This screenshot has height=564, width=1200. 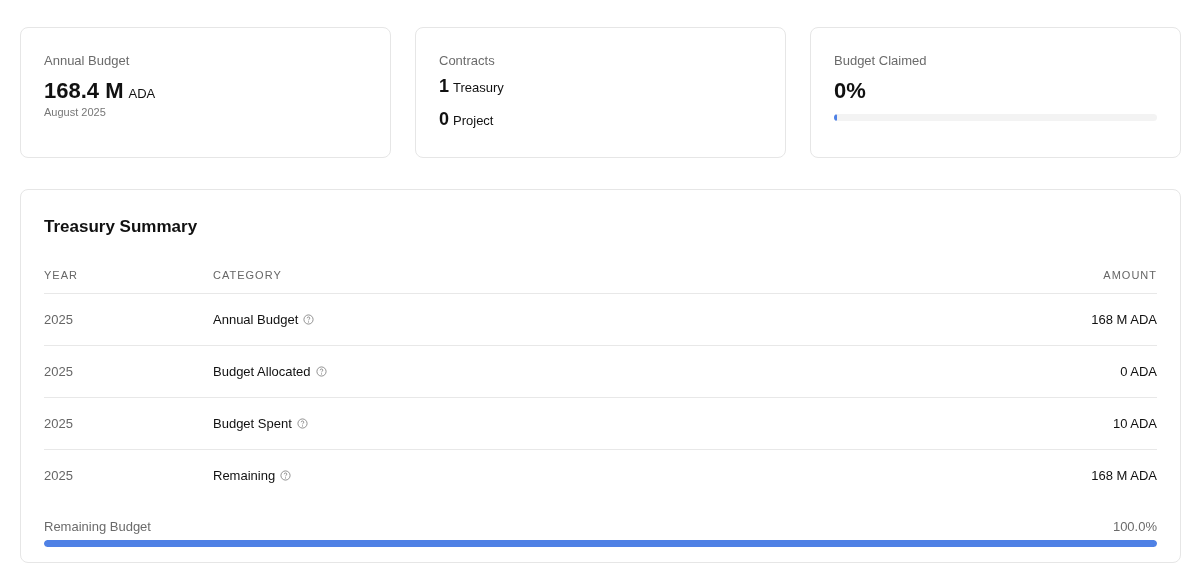 I want to click on stat-note: August 2025, so click(x=75, y=112).